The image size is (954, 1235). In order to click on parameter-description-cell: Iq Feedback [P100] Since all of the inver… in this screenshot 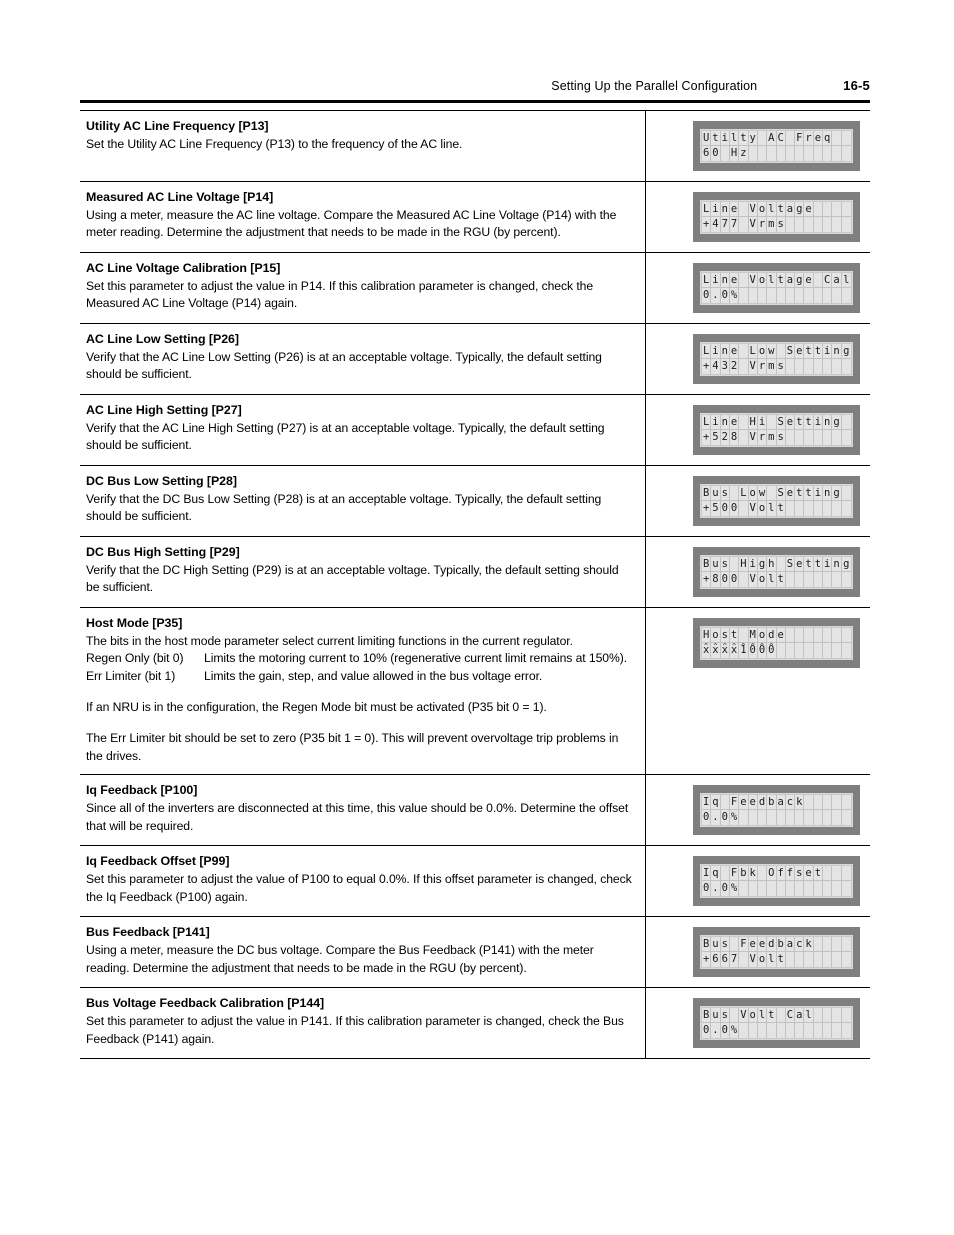, I will do `click(363, 810)`.